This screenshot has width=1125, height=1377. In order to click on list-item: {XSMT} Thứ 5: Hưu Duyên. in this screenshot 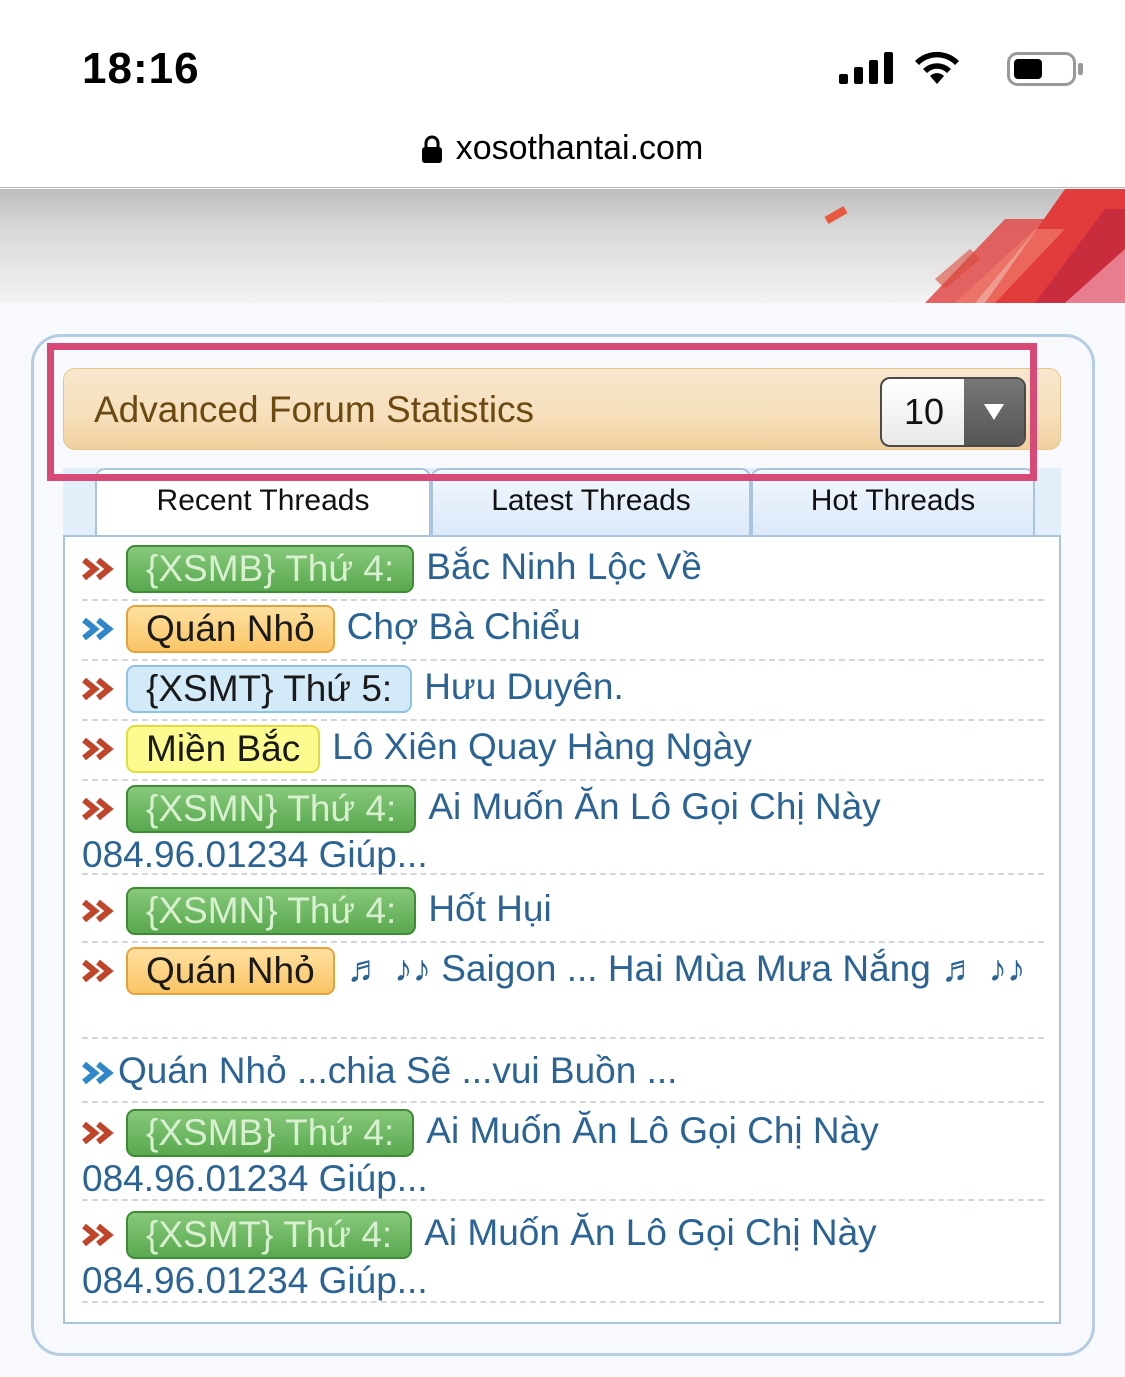, I will do `click(563, 693)`.